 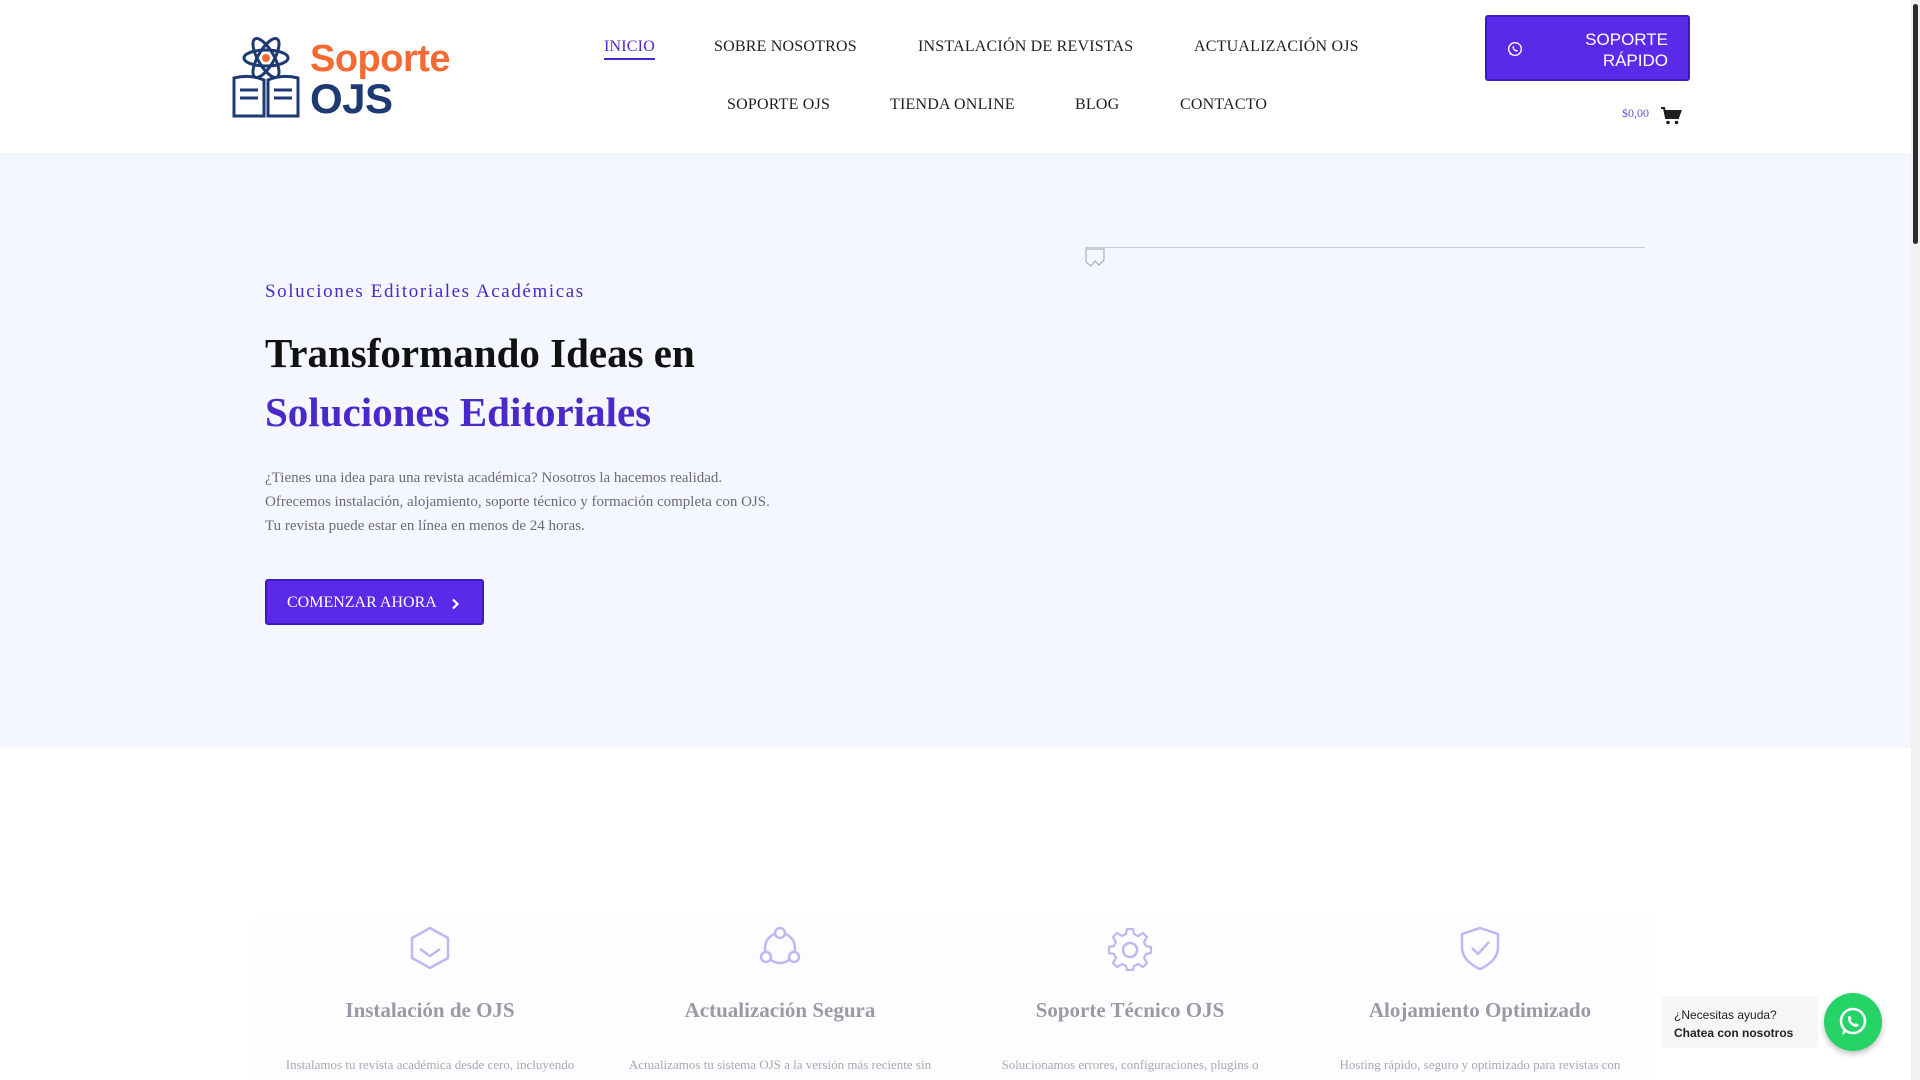 I want to click on shield-check-icon, so click(x=1480, y=948).